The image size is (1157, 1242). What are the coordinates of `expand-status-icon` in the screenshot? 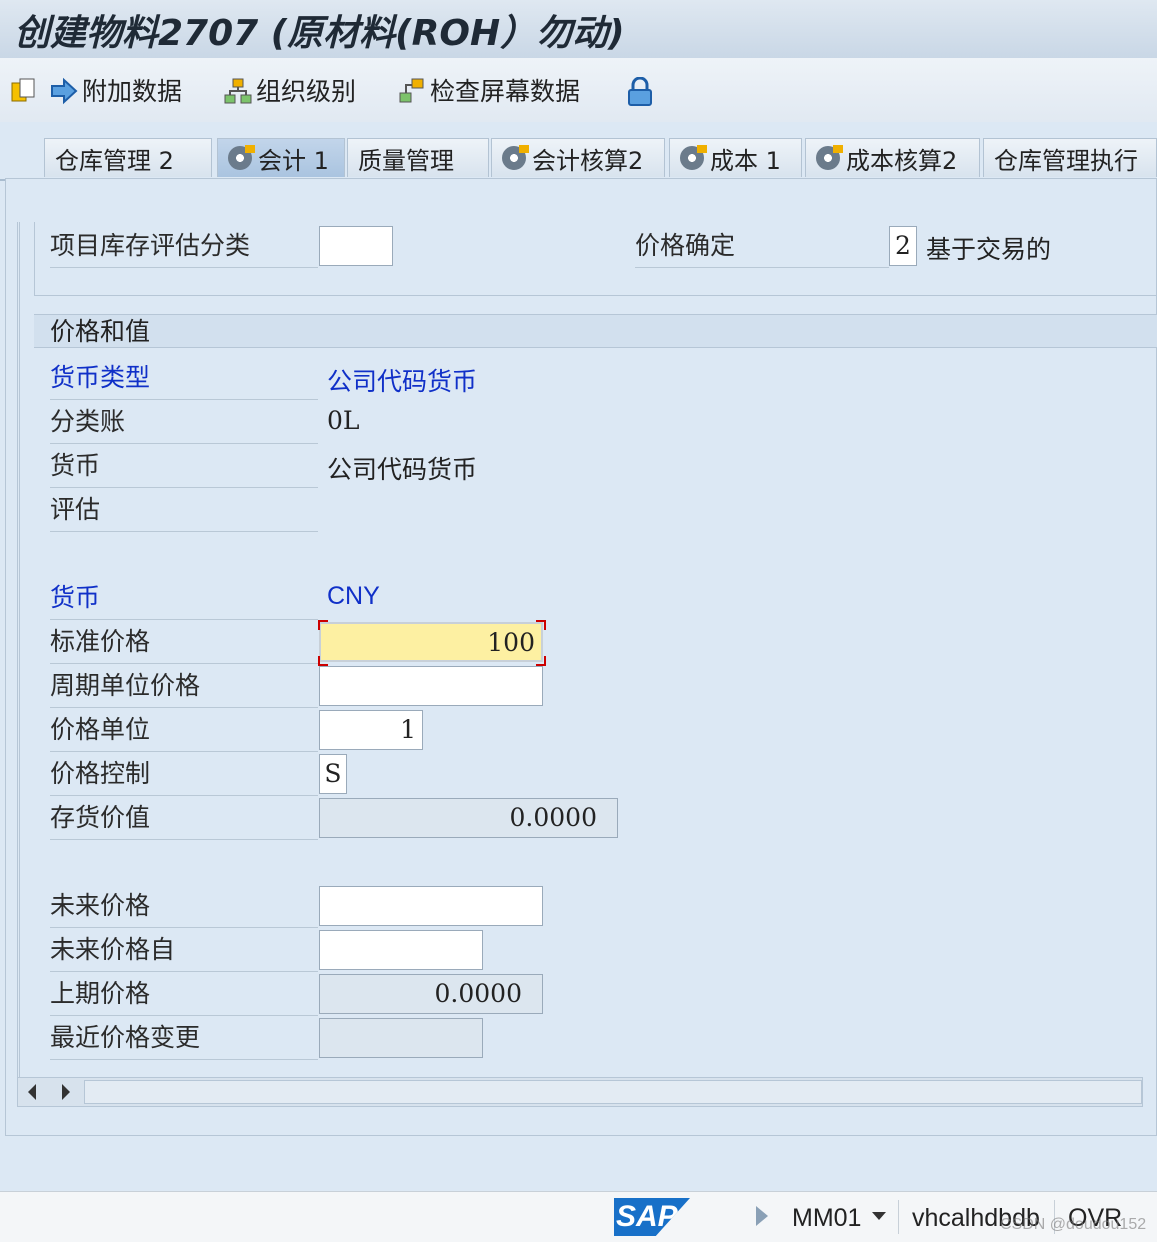 It's located at (762, 1216).